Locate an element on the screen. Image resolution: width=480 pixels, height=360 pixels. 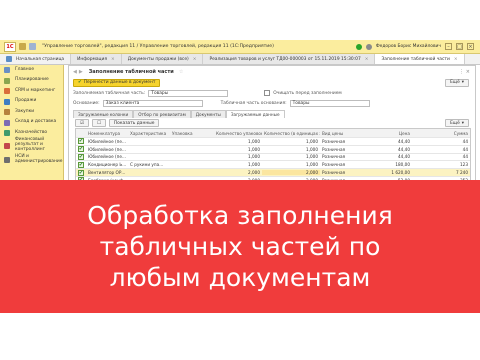
user-name: Федоров Борис Михайлович is located at coordinates (408, 46).